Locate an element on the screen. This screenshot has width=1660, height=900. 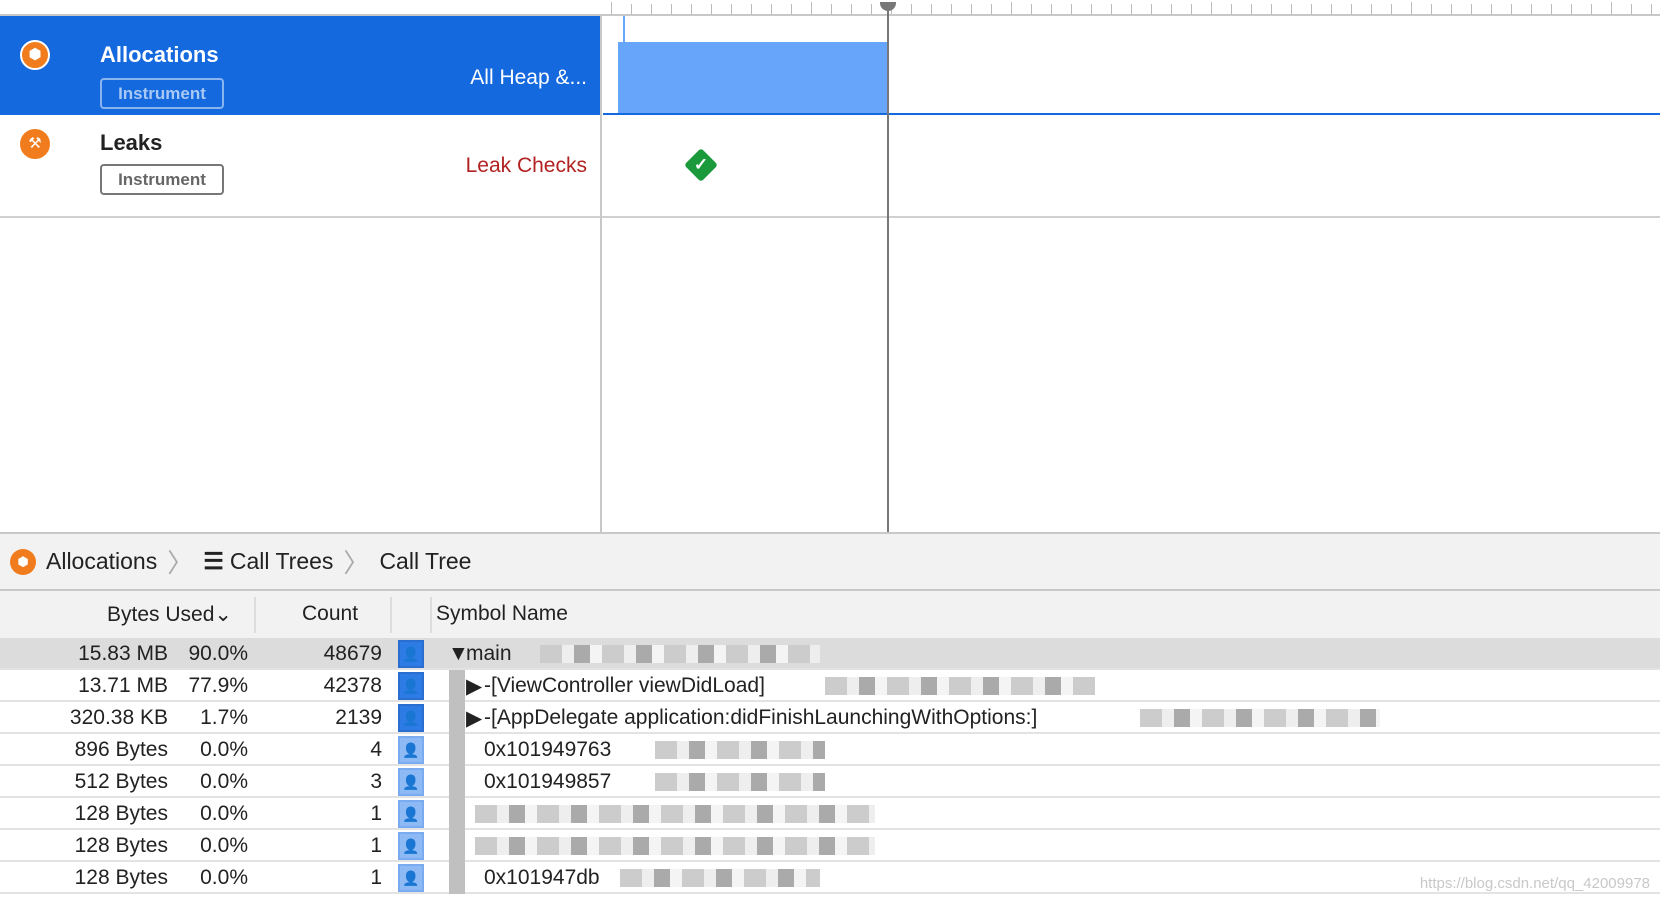
count: 42378 is located at coordinates (352, 685).